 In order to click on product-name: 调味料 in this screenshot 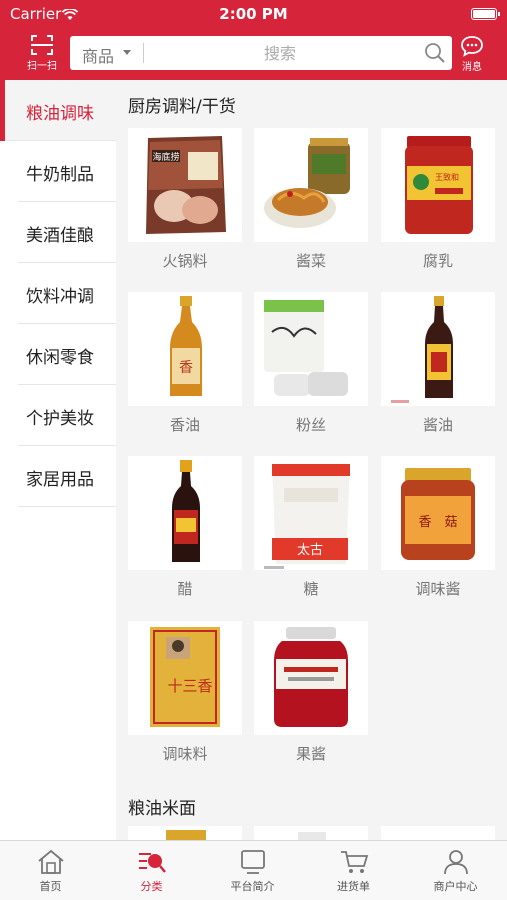, I will do `click(185, 754)`.